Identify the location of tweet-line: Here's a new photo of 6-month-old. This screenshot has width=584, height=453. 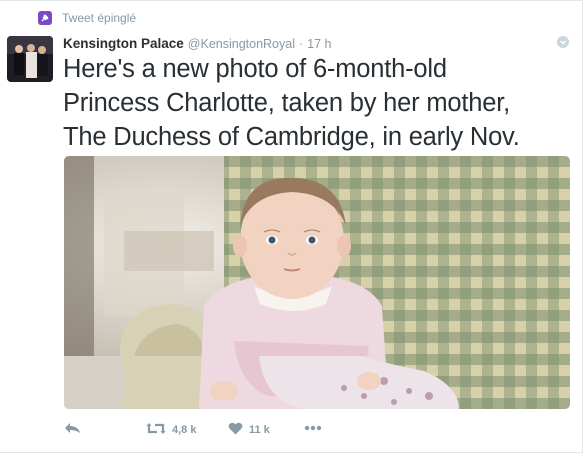
(255, 69).